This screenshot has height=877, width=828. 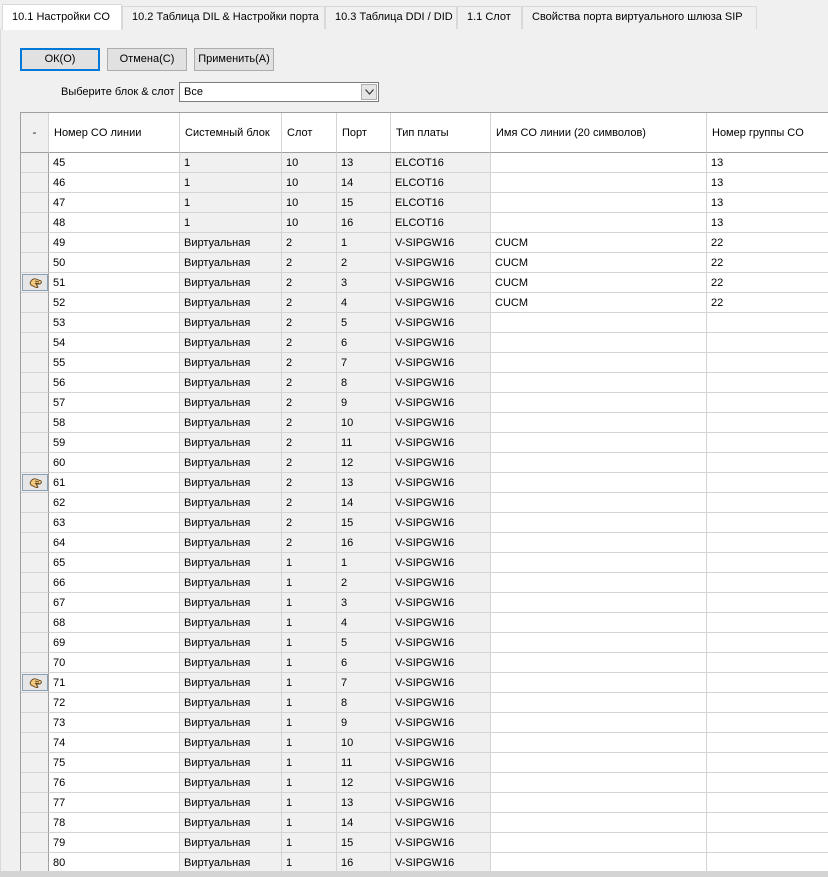 What do you see at coordinates (424, 383) in the screenshot?
I see `table-row: 56 Виртуальная 2 8 V-SIPGW16` at bounding box center [424, 383].